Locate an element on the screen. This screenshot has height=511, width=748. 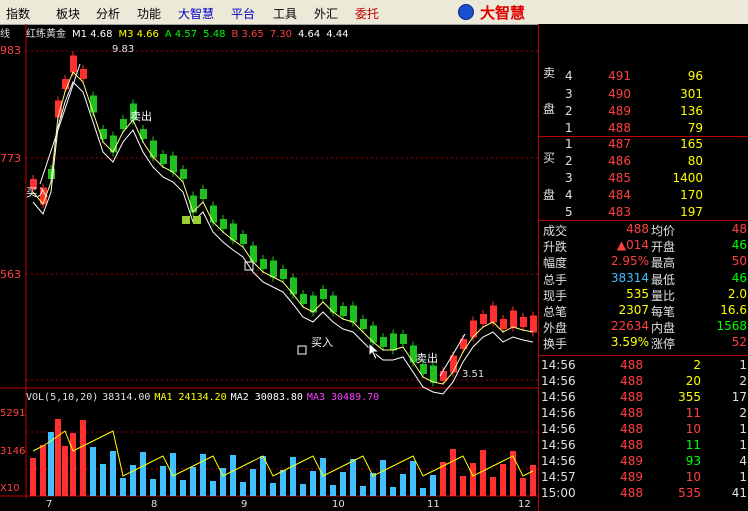
vol-legend-item: MA1 24134.20 is located at coordinates (190, 397).